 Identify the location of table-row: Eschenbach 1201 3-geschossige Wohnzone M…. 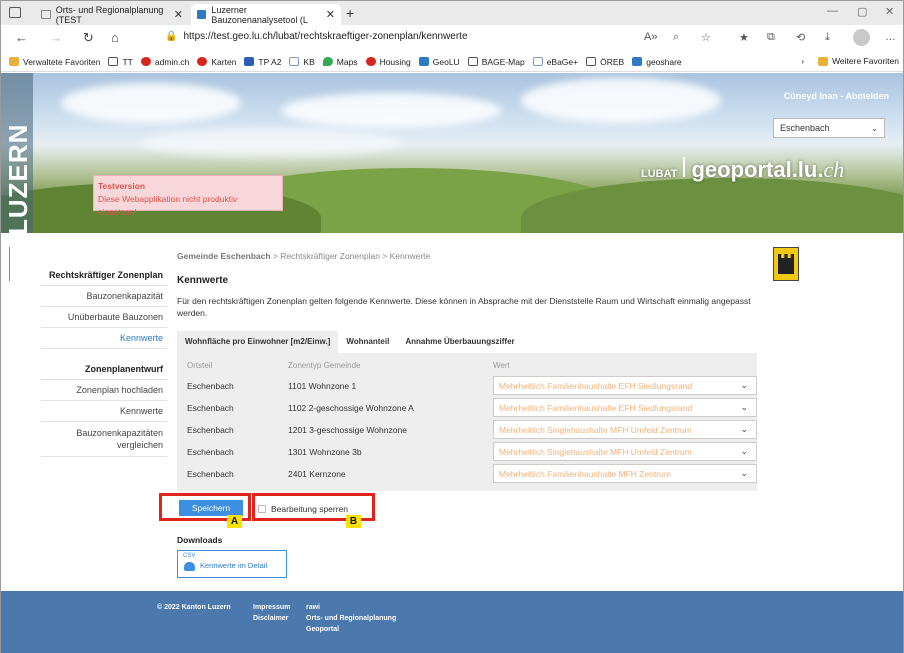
(467, 430).